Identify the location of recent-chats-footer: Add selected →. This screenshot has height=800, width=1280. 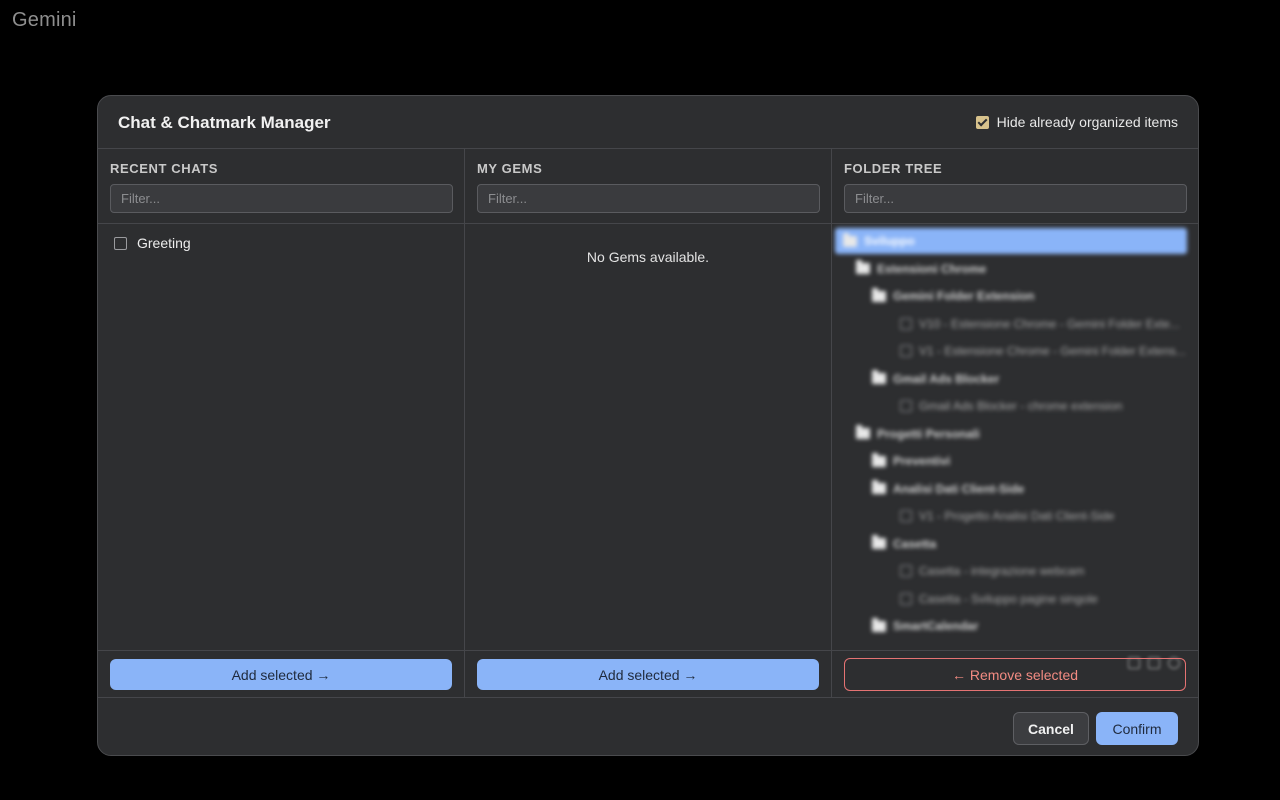
(281, 673).